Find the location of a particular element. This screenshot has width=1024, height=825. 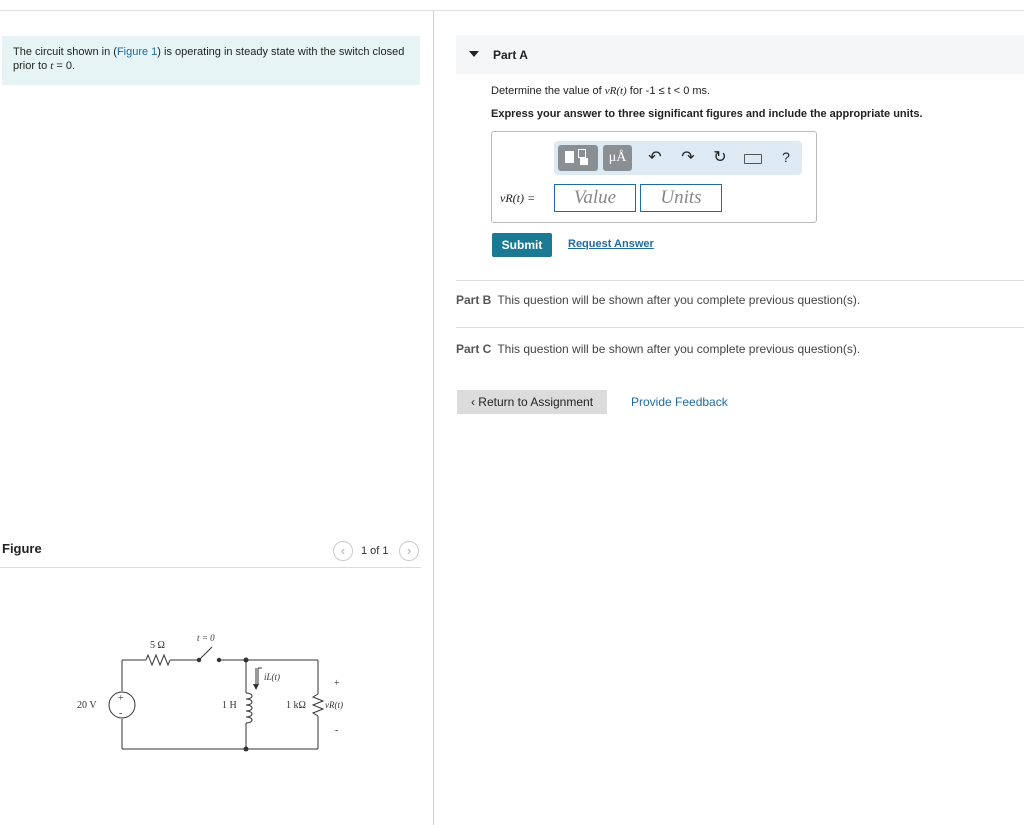

figure-divider is located at coordinates (210, 567).